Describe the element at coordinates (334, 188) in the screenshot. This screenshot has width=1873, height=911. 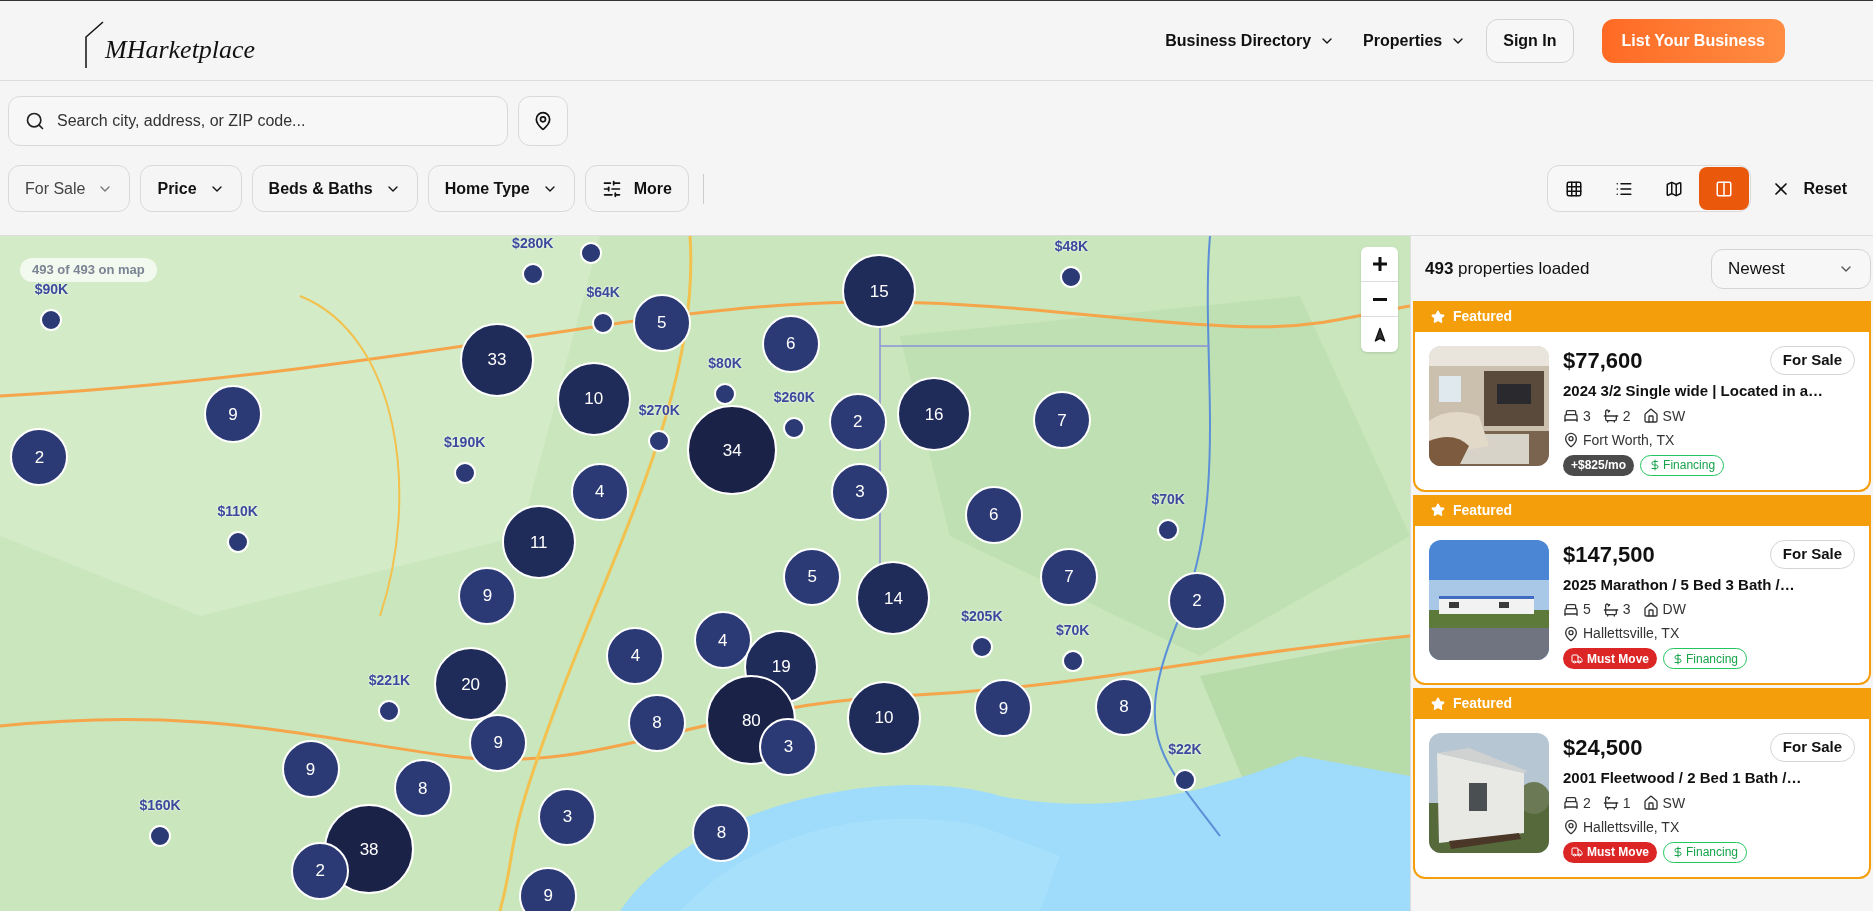
I see `filter-dropdown: Beds & Baths` at that location.